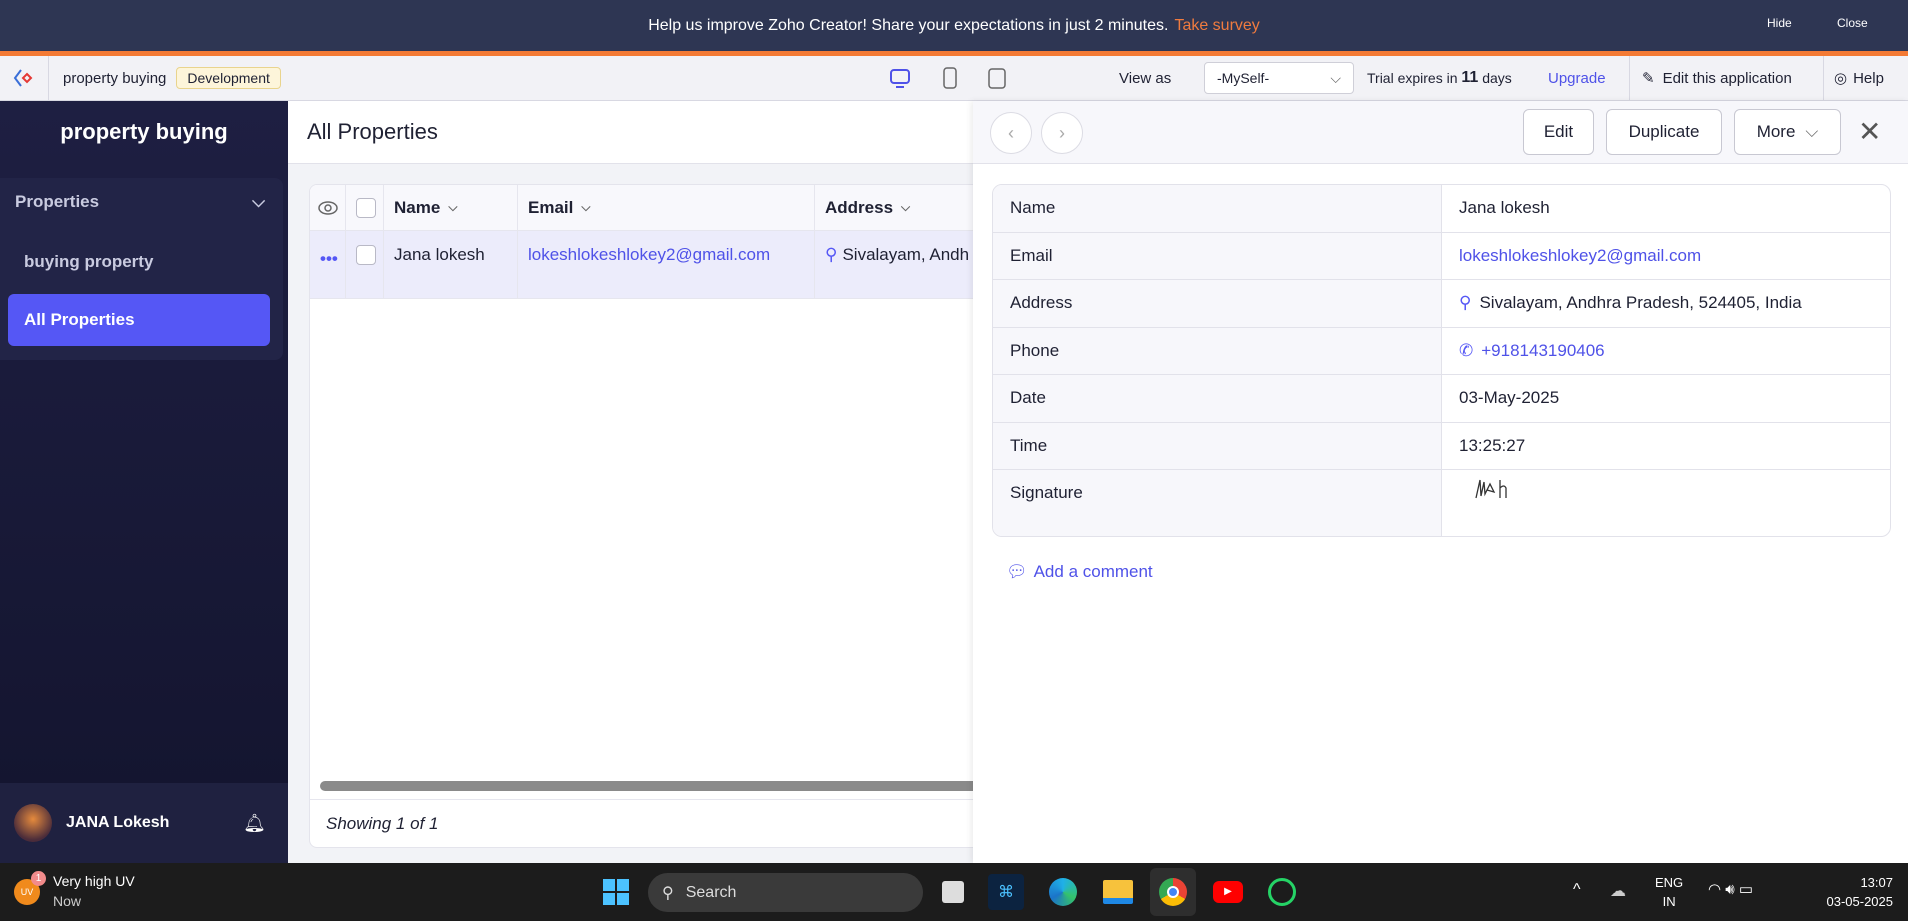 Image resolution: width=1908 pixels, height=921 pixels. I want to click on language-code: ENG, so click(1669, 882).